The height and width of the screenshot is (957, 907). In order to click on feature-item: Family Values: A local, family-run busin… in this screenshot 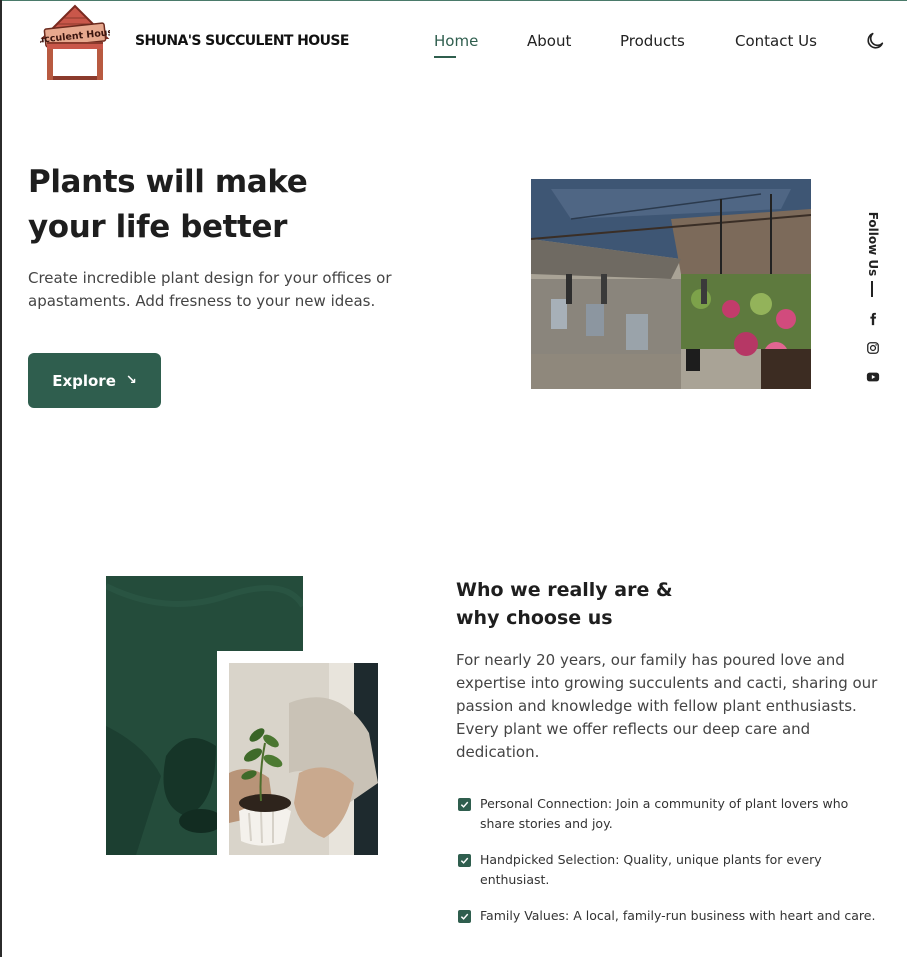, I will do `click(678, 915)`.